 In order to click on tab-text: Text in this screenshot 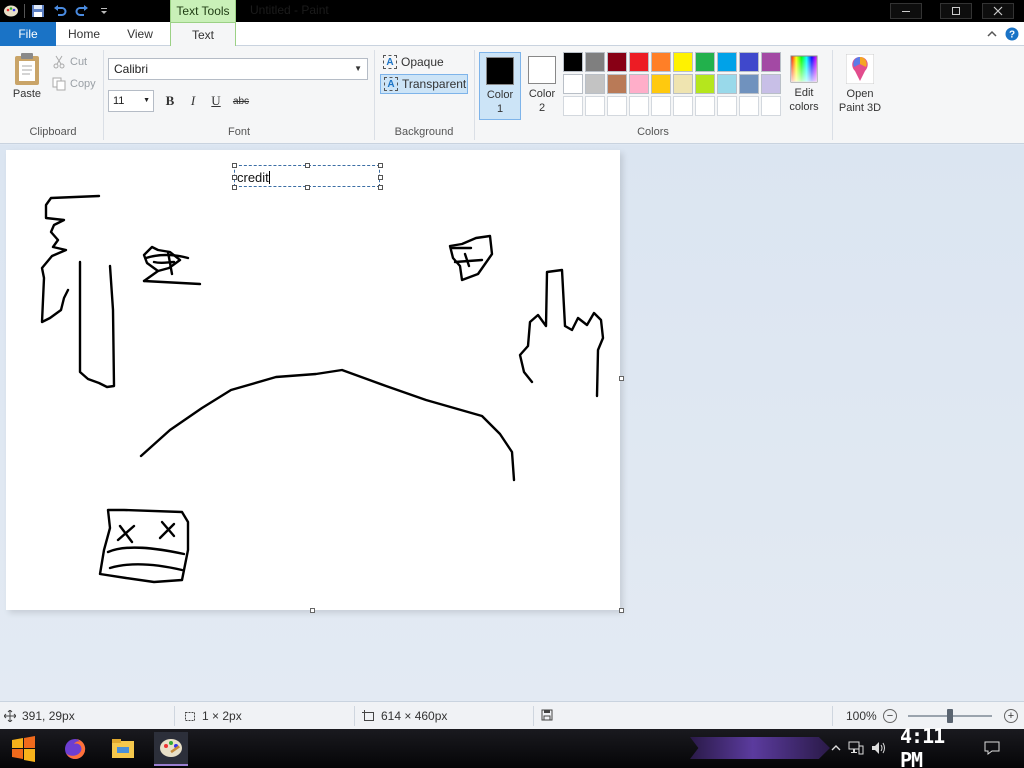, I will do `click(203, 34)`.